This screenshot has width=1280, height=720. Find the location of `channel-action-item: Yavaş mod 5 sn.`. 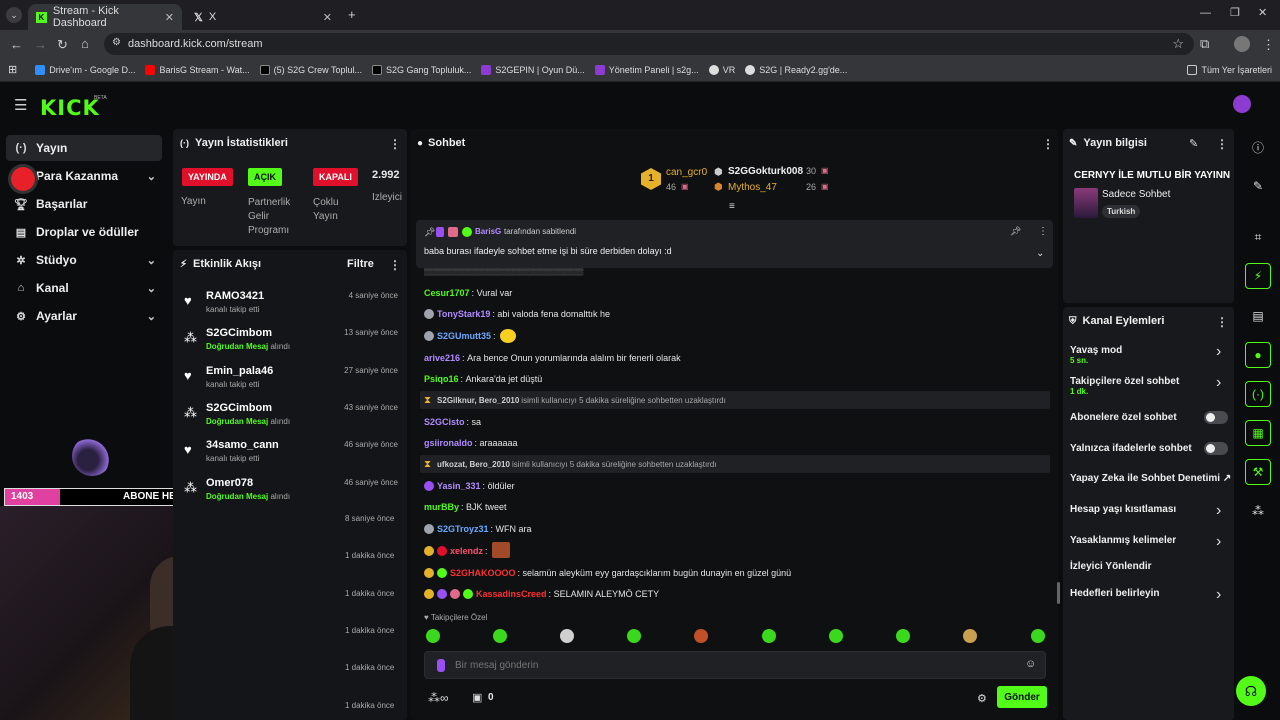

channel-action-item: Yavaş mod 5 sn. is located at coordinates (1096, 355).